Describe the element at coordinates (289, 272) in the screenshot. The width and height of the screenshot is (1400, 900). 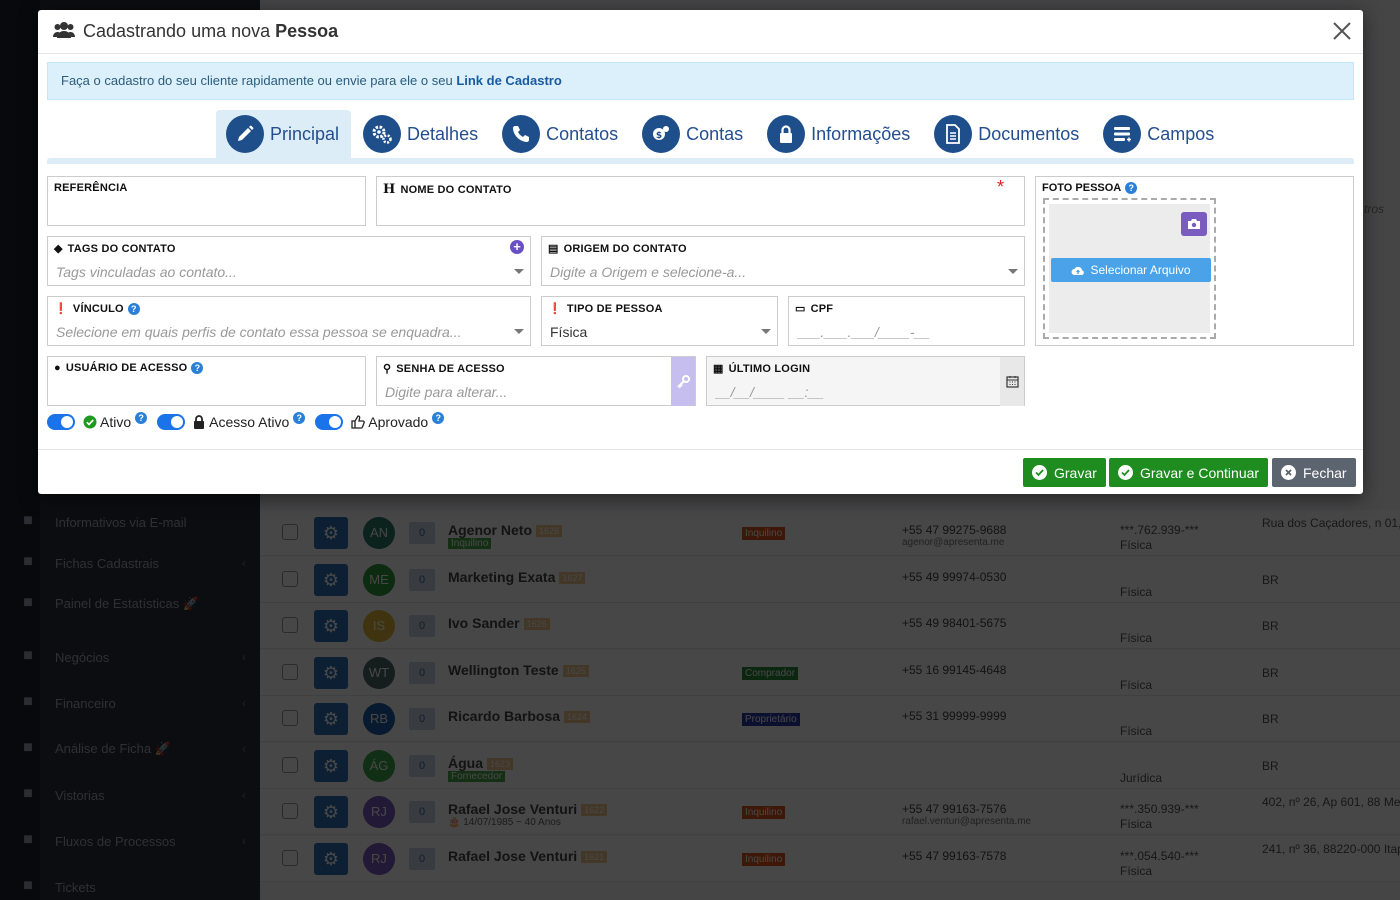
I see `contact-tags-input` at that location.